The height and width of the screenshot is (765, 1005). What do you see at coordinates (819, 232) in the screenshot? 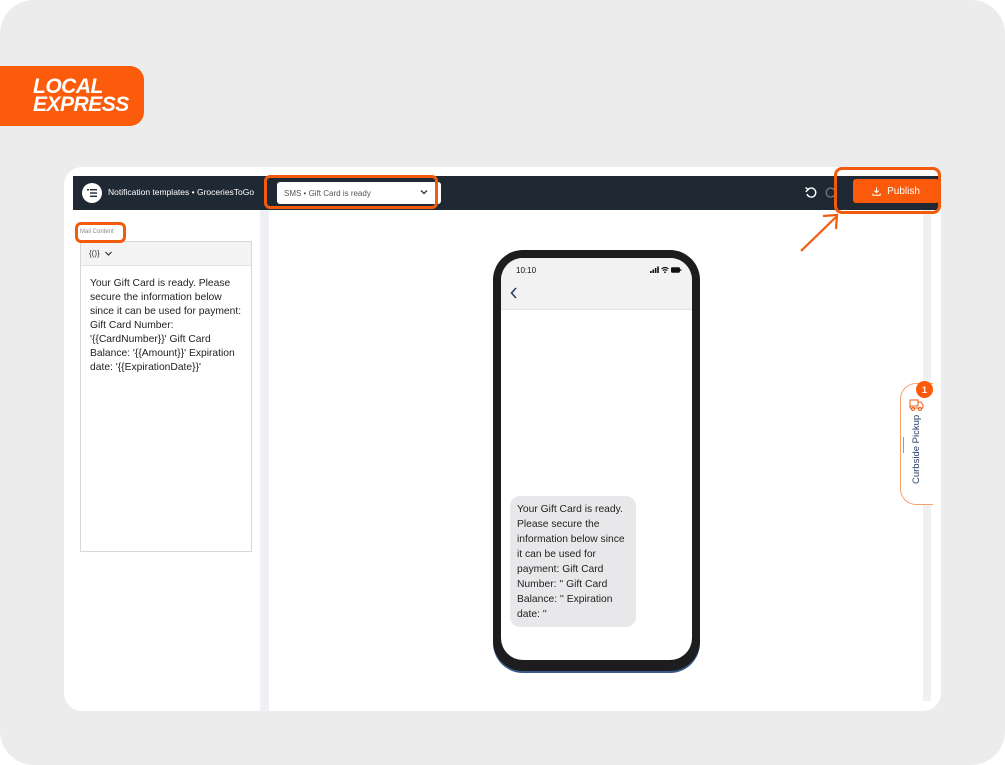
I see `pointer-arrow` at bounding box center [819, 232].